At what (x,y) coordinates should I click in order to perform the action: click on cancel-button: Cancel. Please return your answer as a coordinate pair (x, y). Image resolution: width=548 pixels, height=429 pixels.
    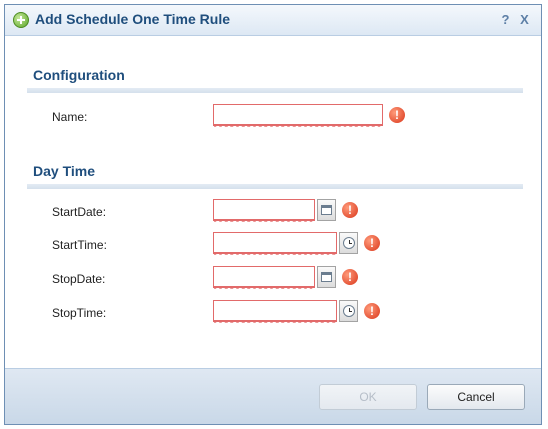
    Looking at the image, I should click on (476, 397).